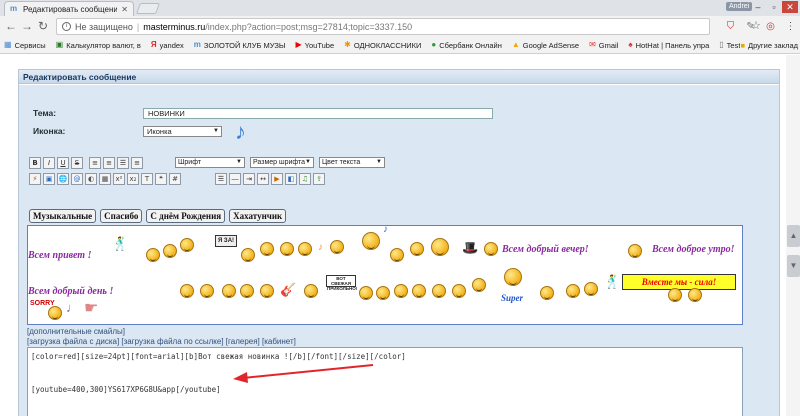  Describe the element at coordinates (282, 162) in the screenshot. I see `font-size-select: Размер шрифта ▼` at that location.